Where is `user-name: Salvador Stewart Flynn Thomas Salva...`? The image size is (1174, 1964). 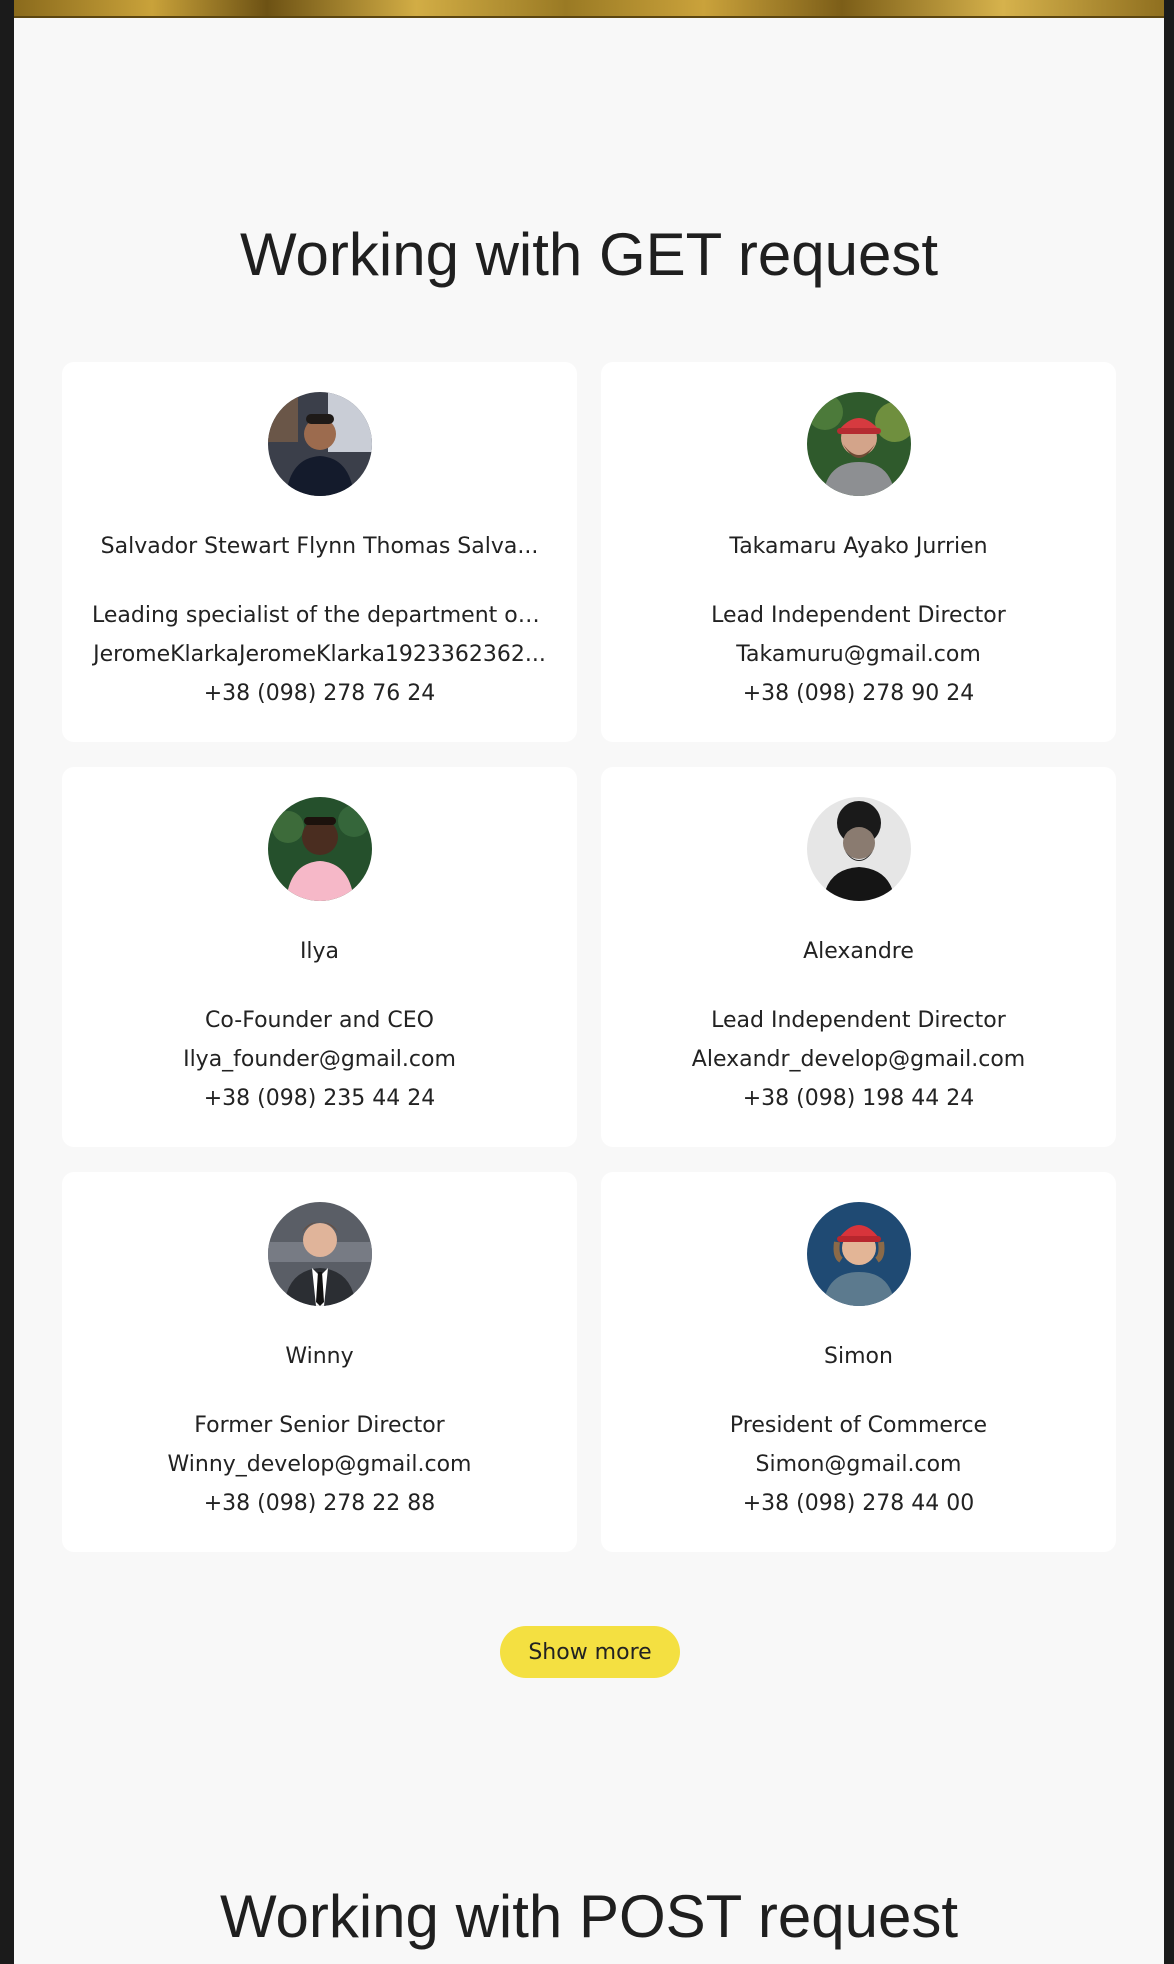 user-name: Salvador Stewart Flynn Thomas Salva... is located at coordinates (319, 546).